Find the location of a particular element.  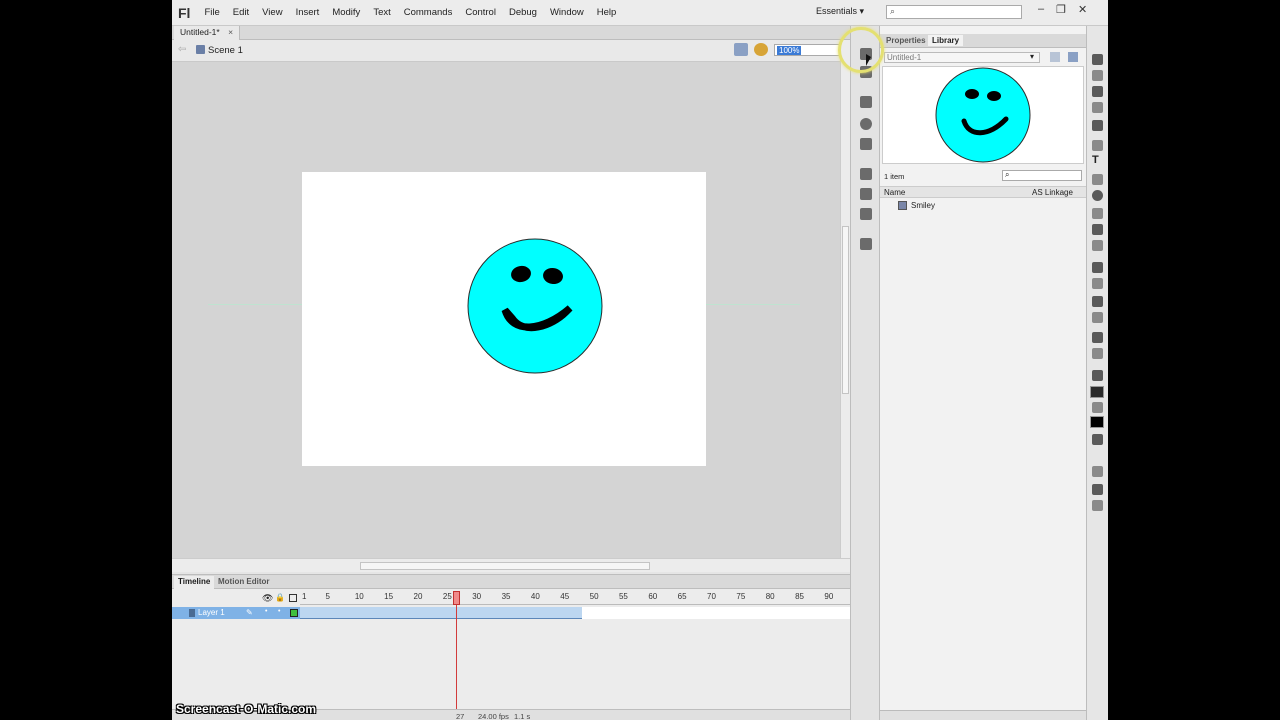

fps-readout: 24.00 fps is located at coordinates (493, 716).